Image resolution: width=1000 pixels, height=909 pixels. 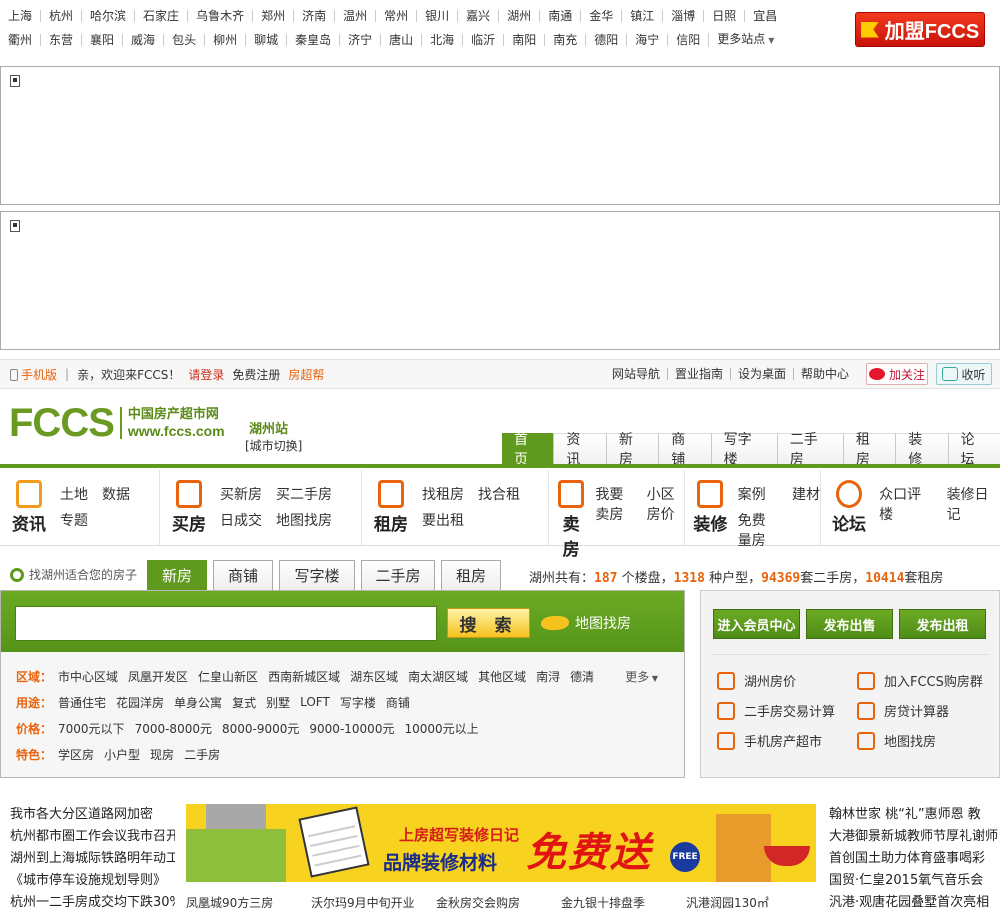 I want to click on news-link: 杭州一二手房成交均下跌30%, so click(x=92, y=900).